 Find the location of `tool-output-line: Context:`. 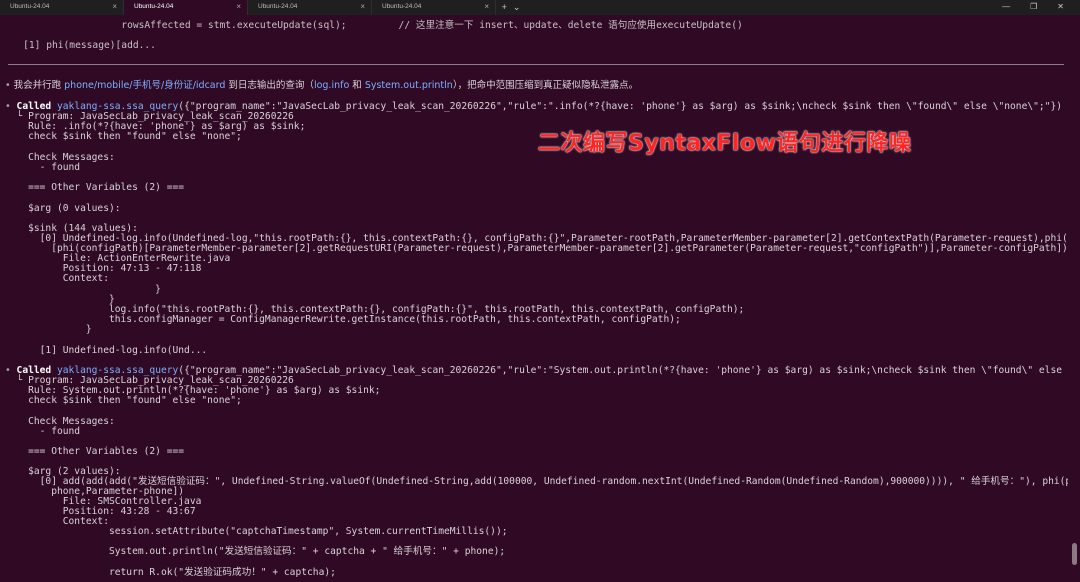

tool-output-line: Context: is located at coordinates (57, 278).